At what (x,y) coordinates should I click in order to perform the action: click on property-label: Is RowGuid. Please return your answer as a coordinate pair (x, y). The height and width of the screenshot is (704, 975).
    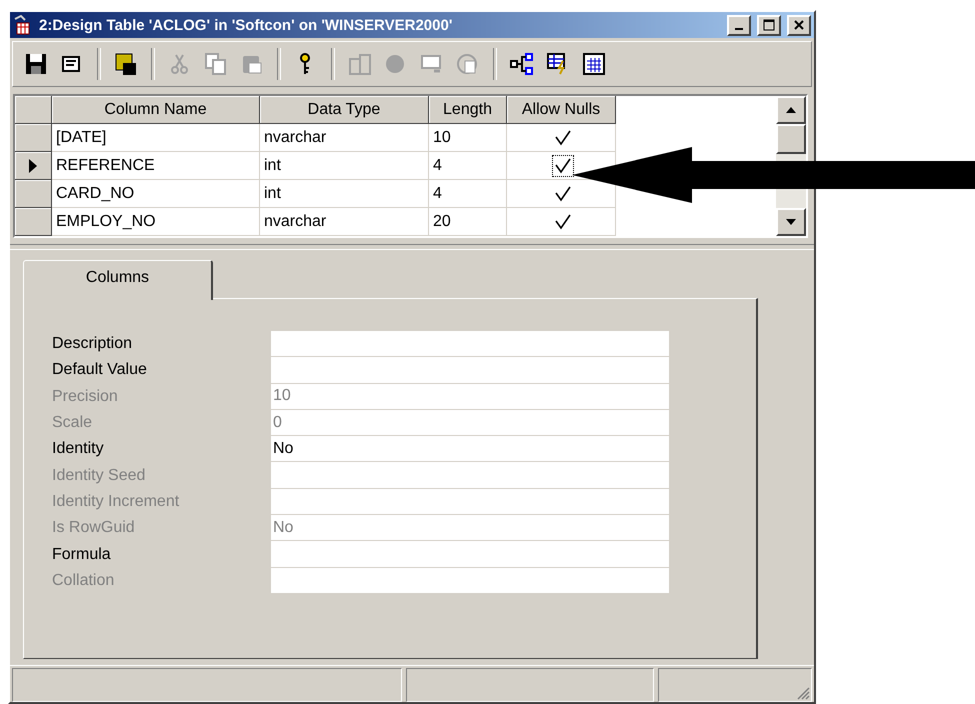
    Looking at the image, I should click on (94, 528).